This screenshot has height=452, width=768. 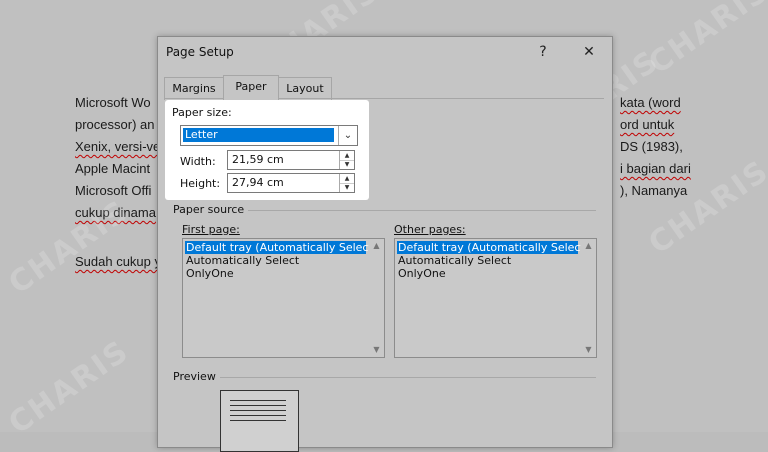 I want to click on doc-line-6: cukup dinama, so click(x=115, y=212).